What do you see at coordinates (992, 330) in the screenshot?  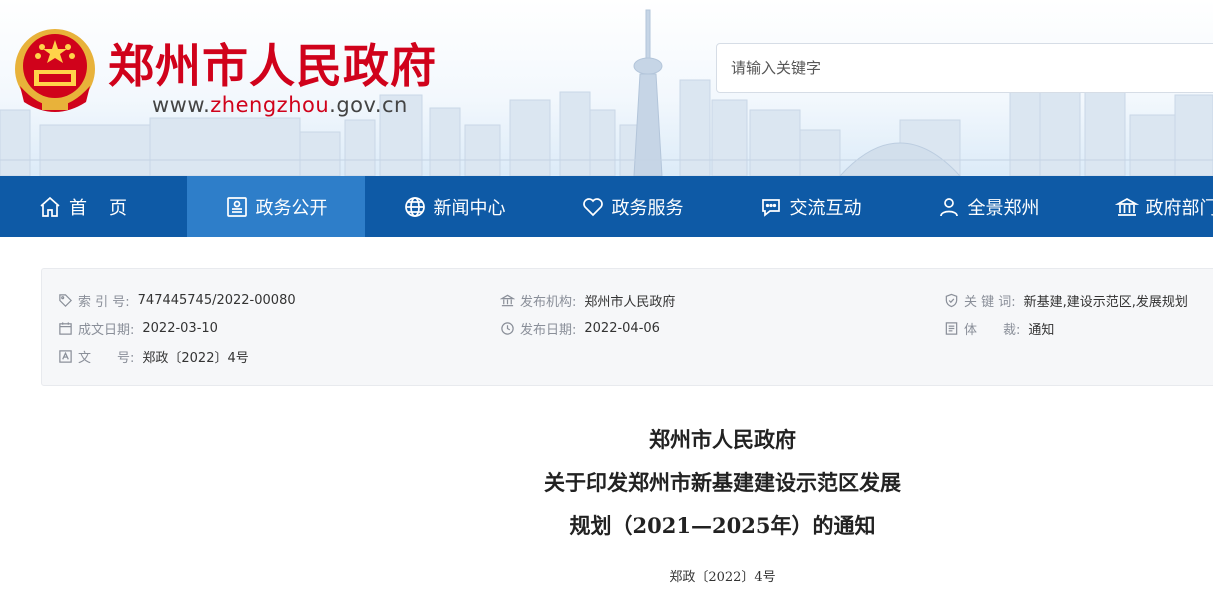 I see `genre-label: 体 裁:` at bounding box center [992, 330].